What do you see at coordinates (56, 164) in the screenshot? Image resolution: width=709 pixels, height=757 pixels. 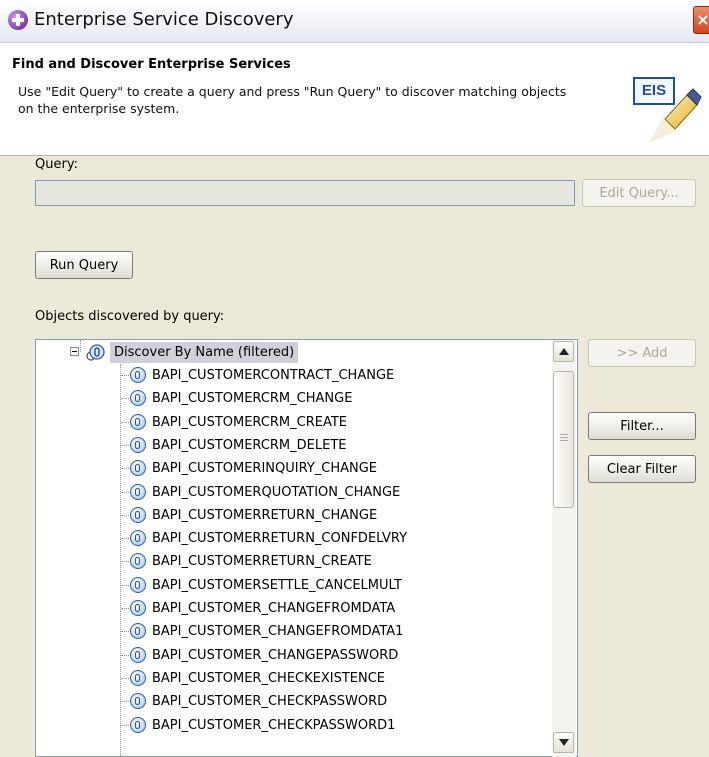 I see `query-label: Query:` at bounding box center [56, 164].